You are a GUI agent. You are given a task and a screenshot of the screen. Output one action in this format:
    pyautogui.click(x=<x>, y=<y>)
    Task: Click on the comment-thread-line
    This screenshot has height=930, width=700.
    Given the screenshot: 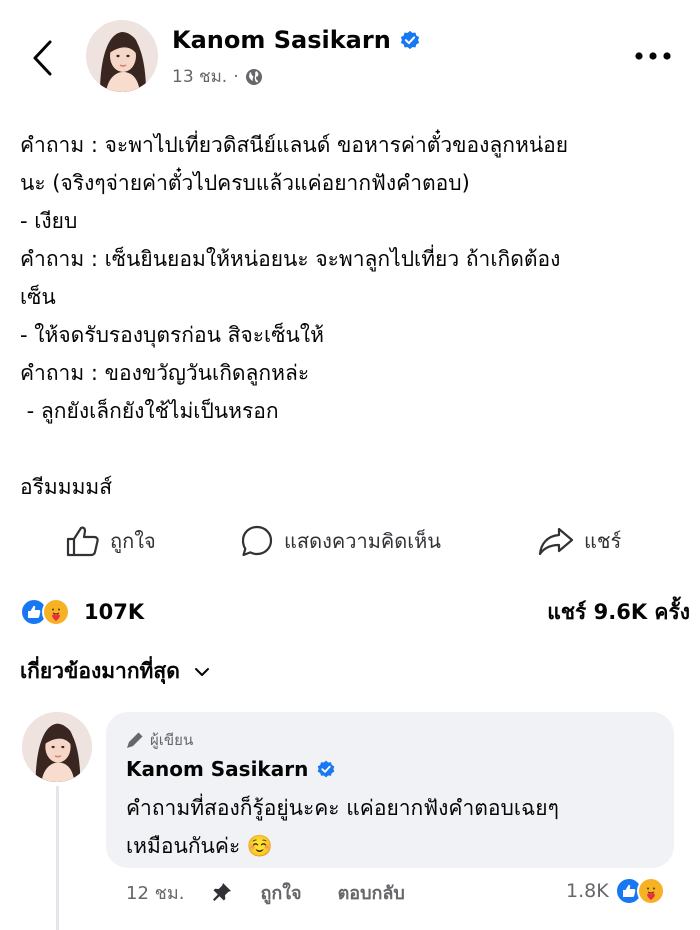 What is the action you would take?
    pyautogui.click(x=57, y=858)
    